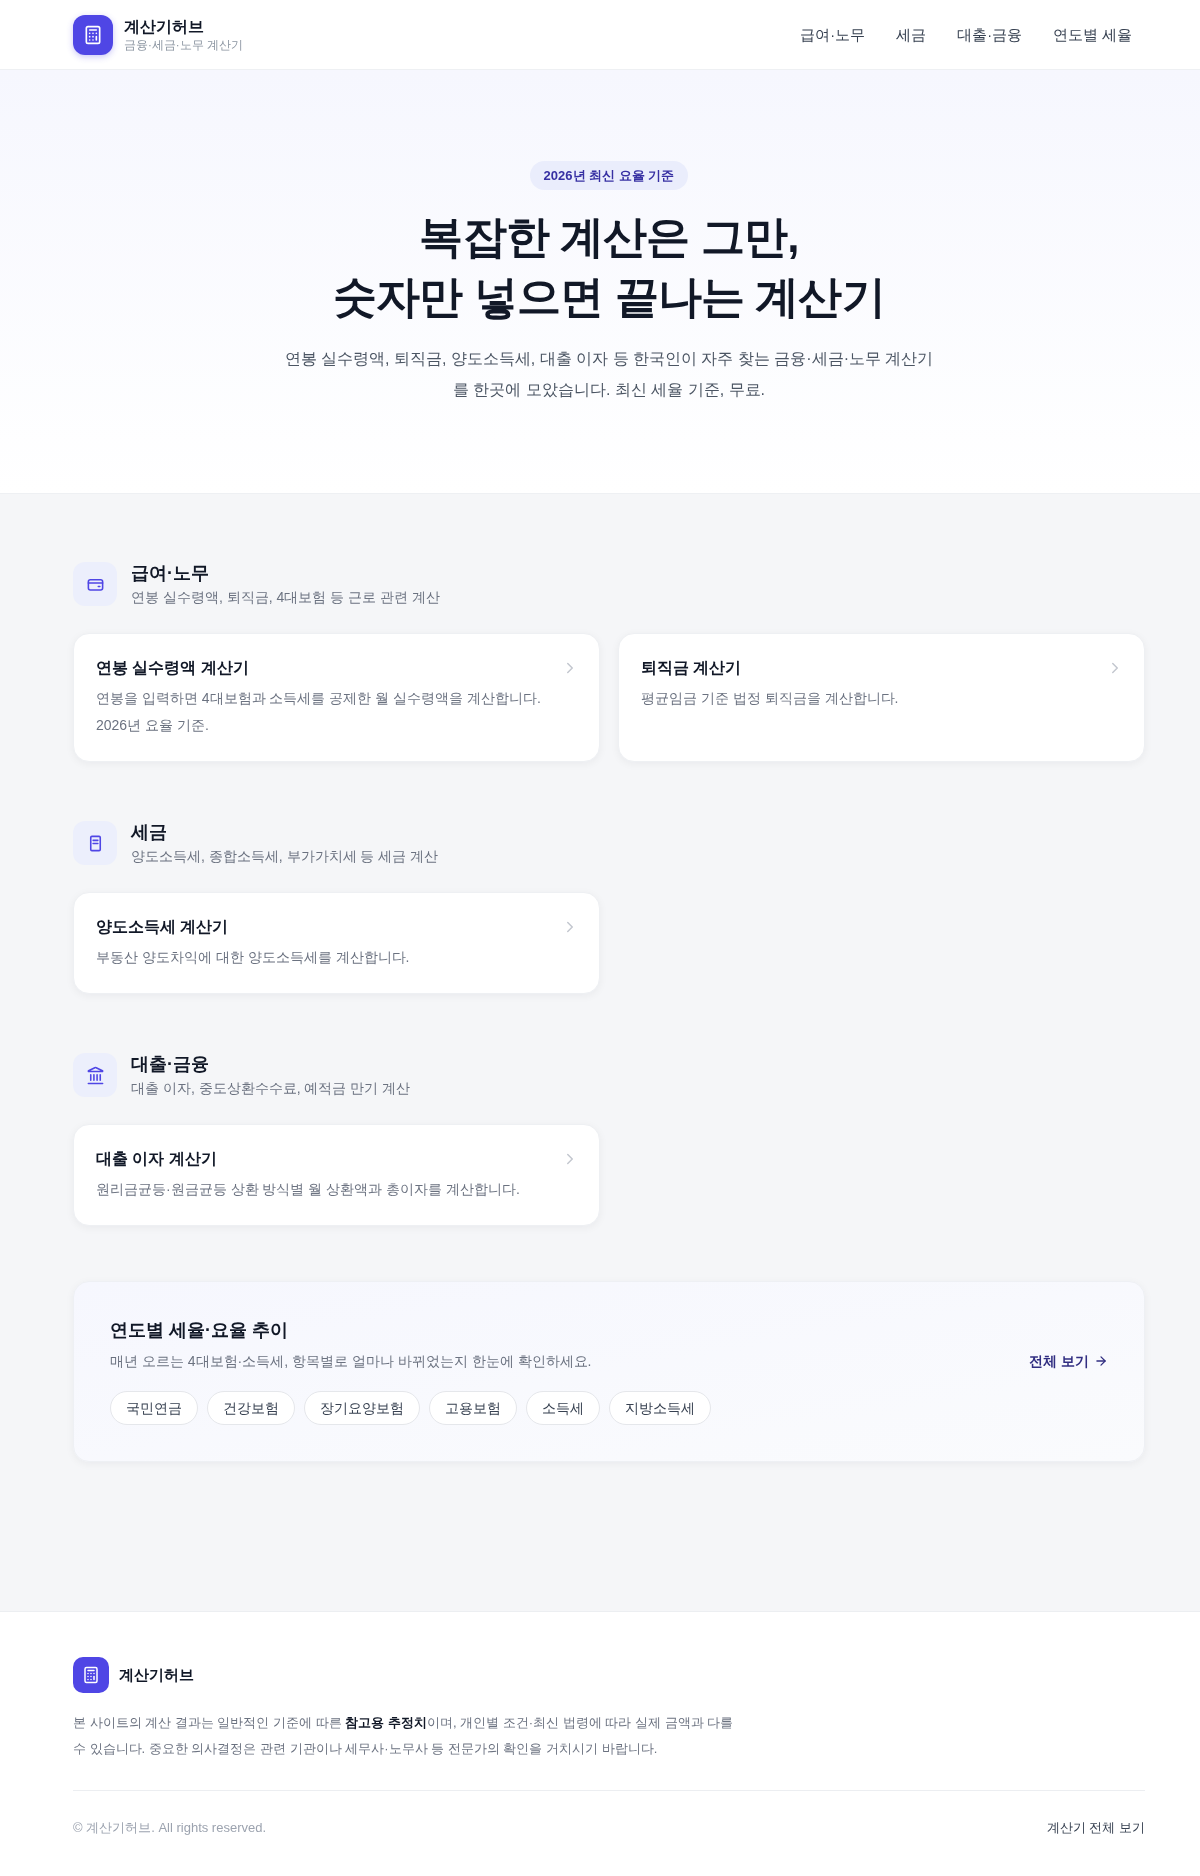  What do you see at coordinates (95, 843) in the screenshot?
I see `document-icon` at bounding box center [95, 843].